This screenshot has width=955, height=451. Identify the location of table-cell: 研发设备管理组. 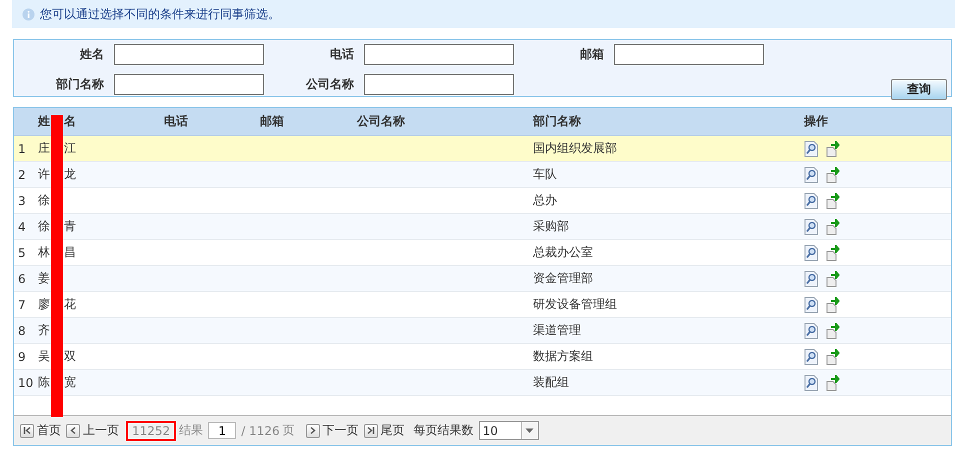
(575, 304).